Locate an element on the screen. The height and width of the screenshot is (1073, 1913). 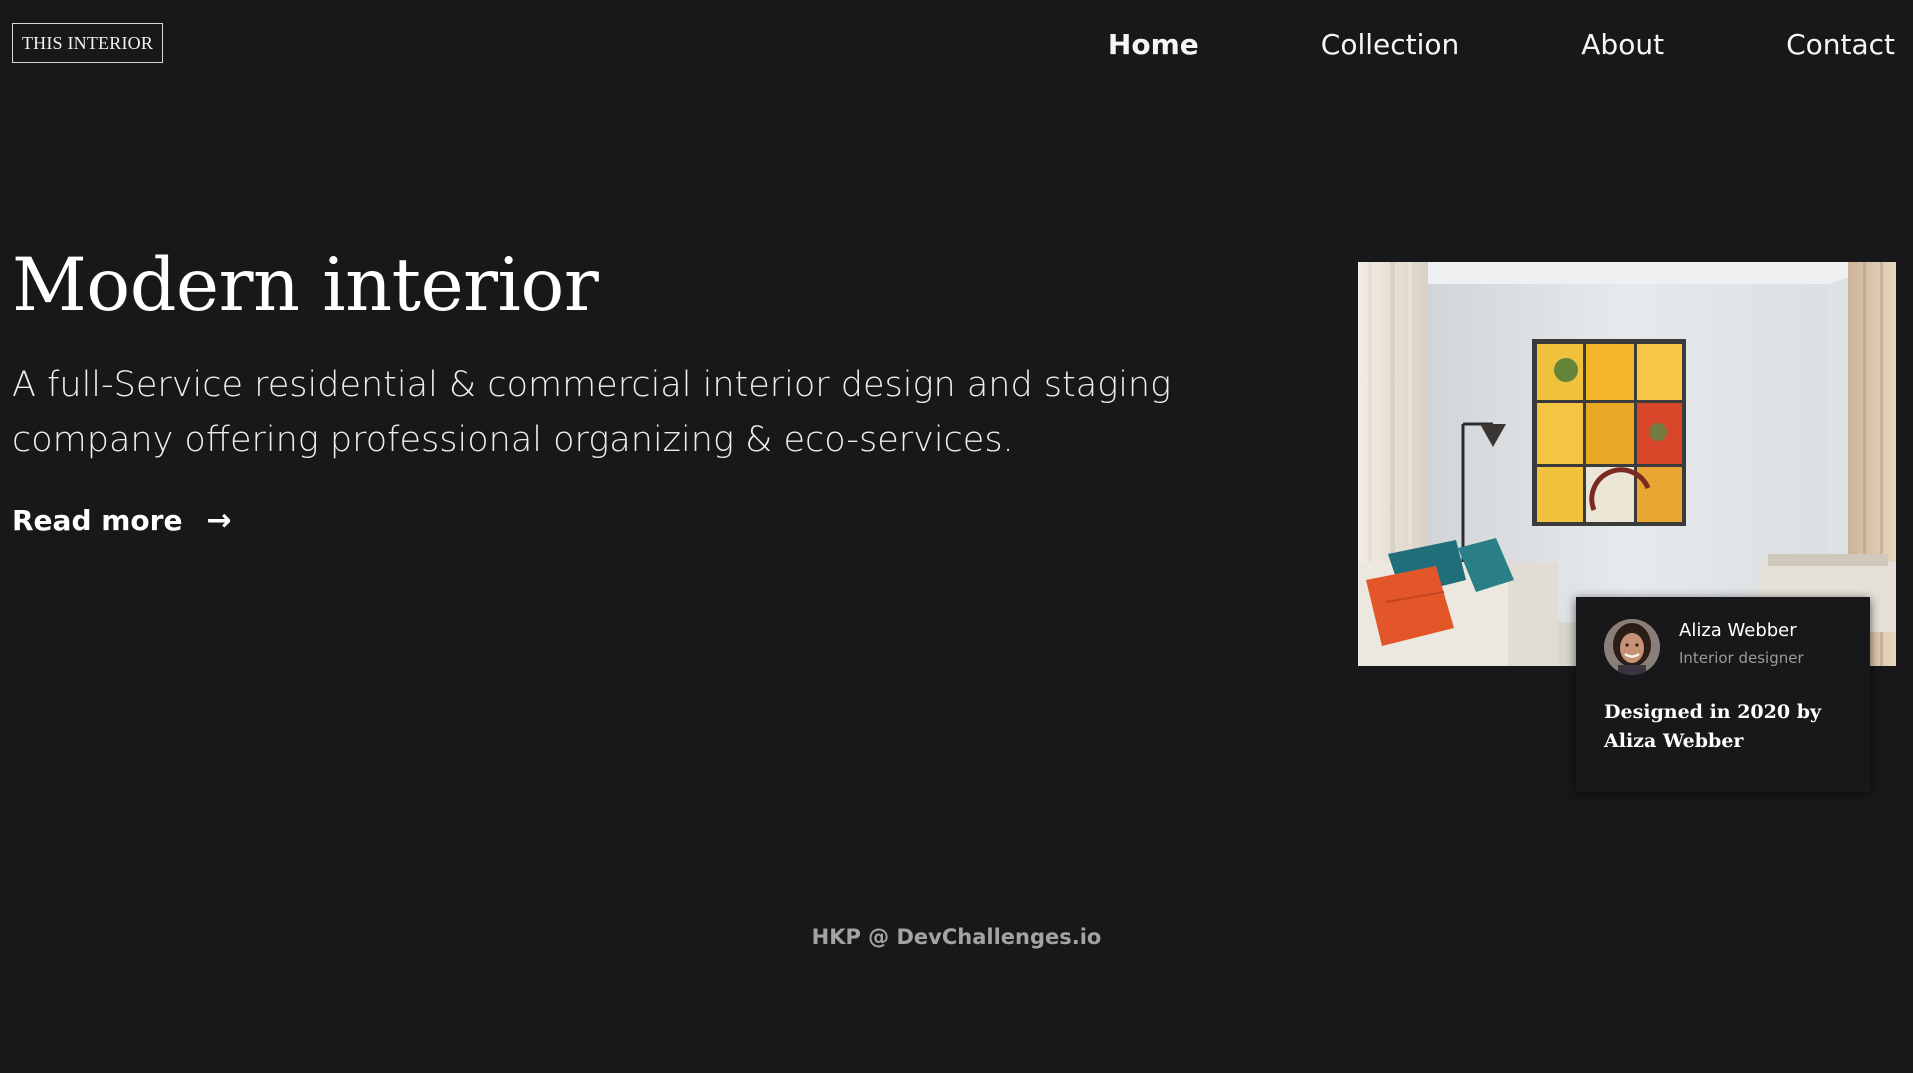
read-more-label: Read more is located at coordinates (97, 520).